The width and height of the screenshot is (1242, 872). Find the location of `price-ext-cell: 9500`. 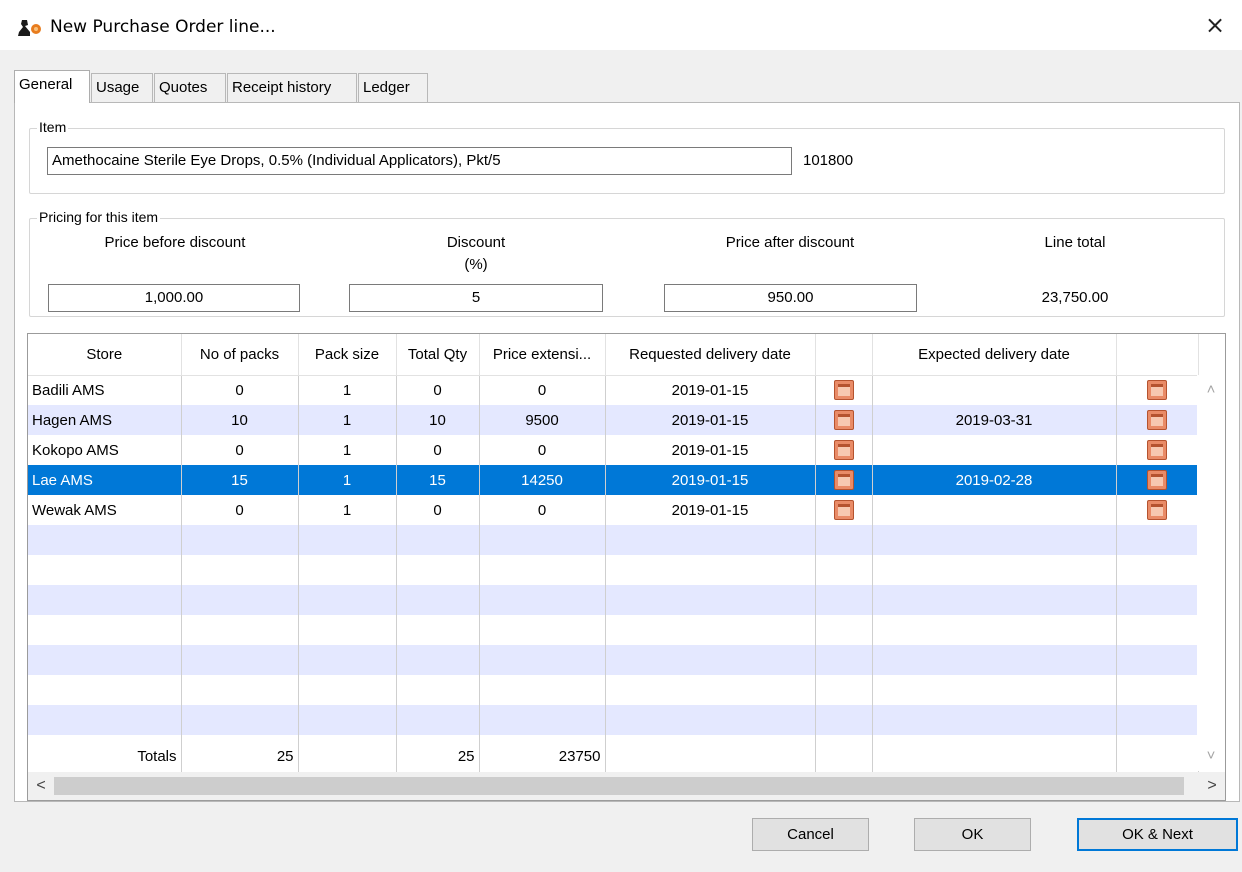

price-ext-cell: 9500 is located at coordinates (542, 420).